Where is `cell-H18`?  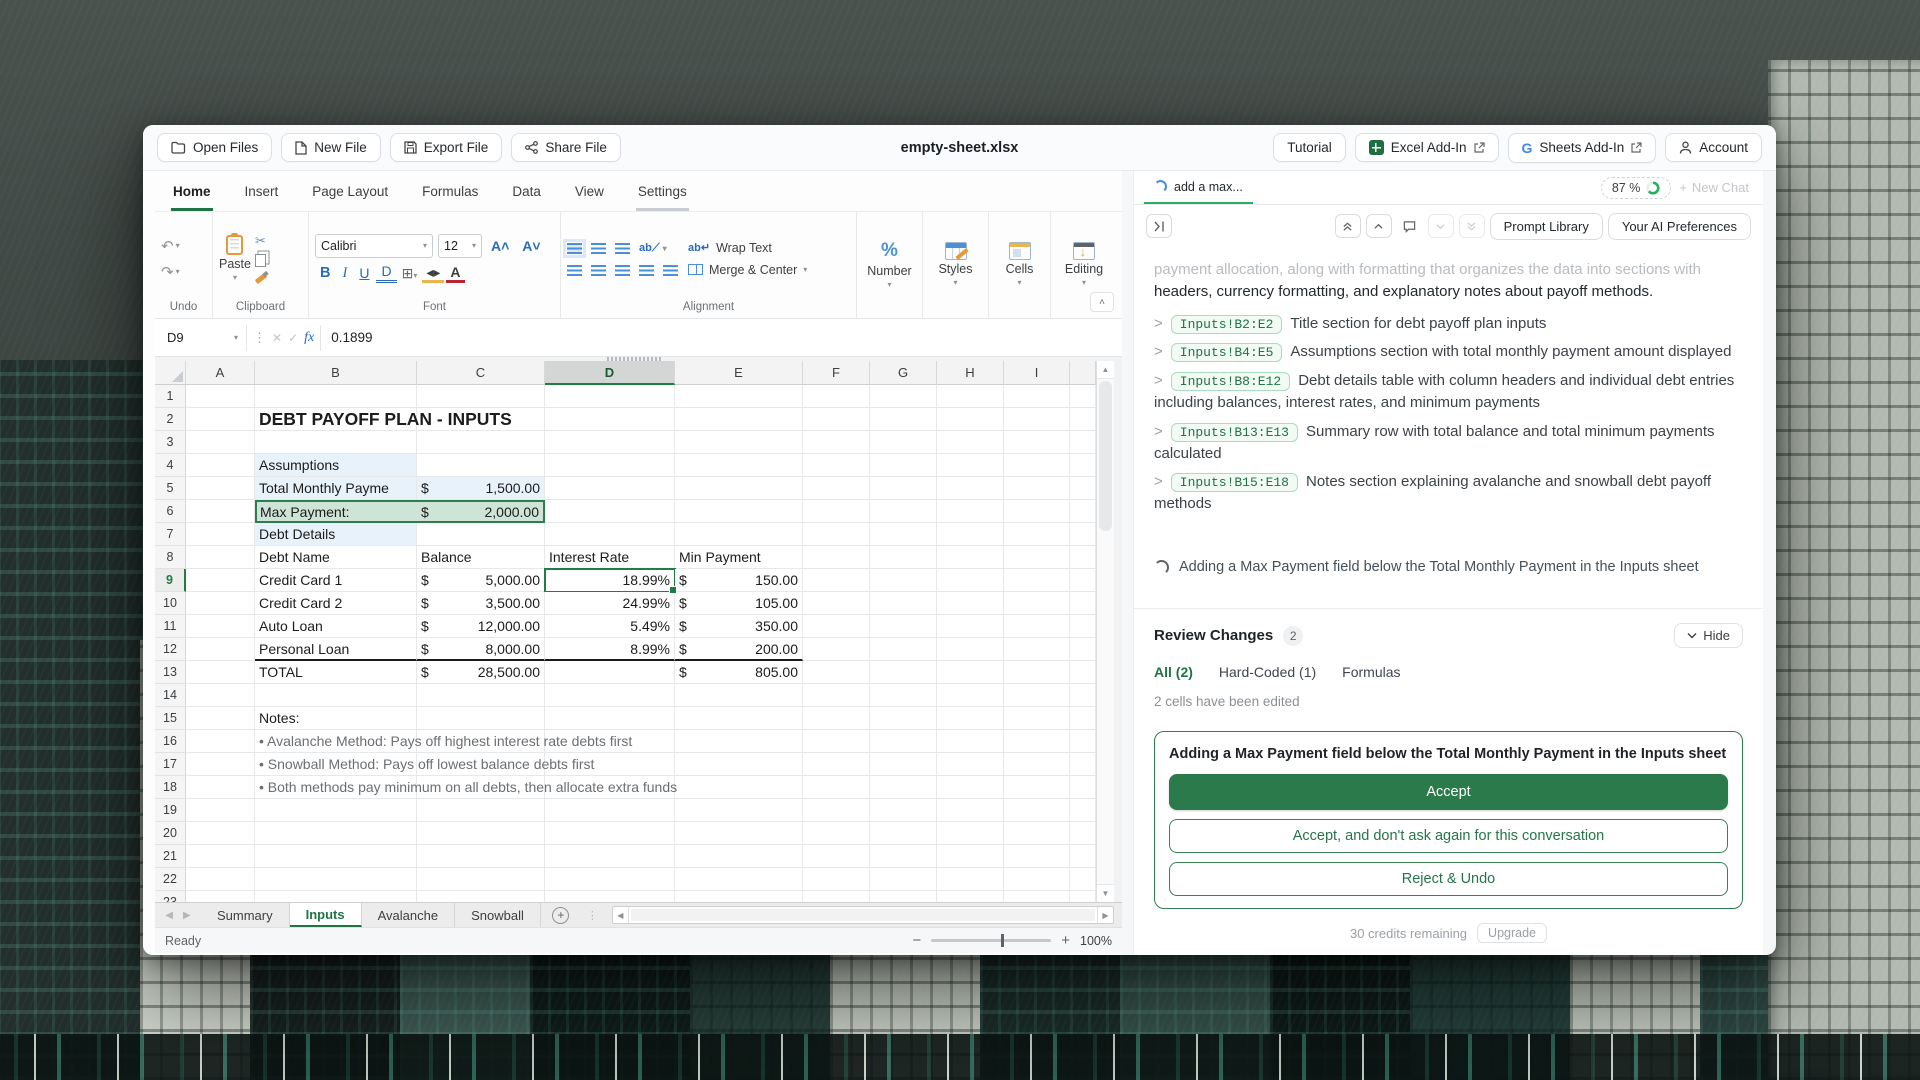
cell-H18 is located at coordinates (970, 787).